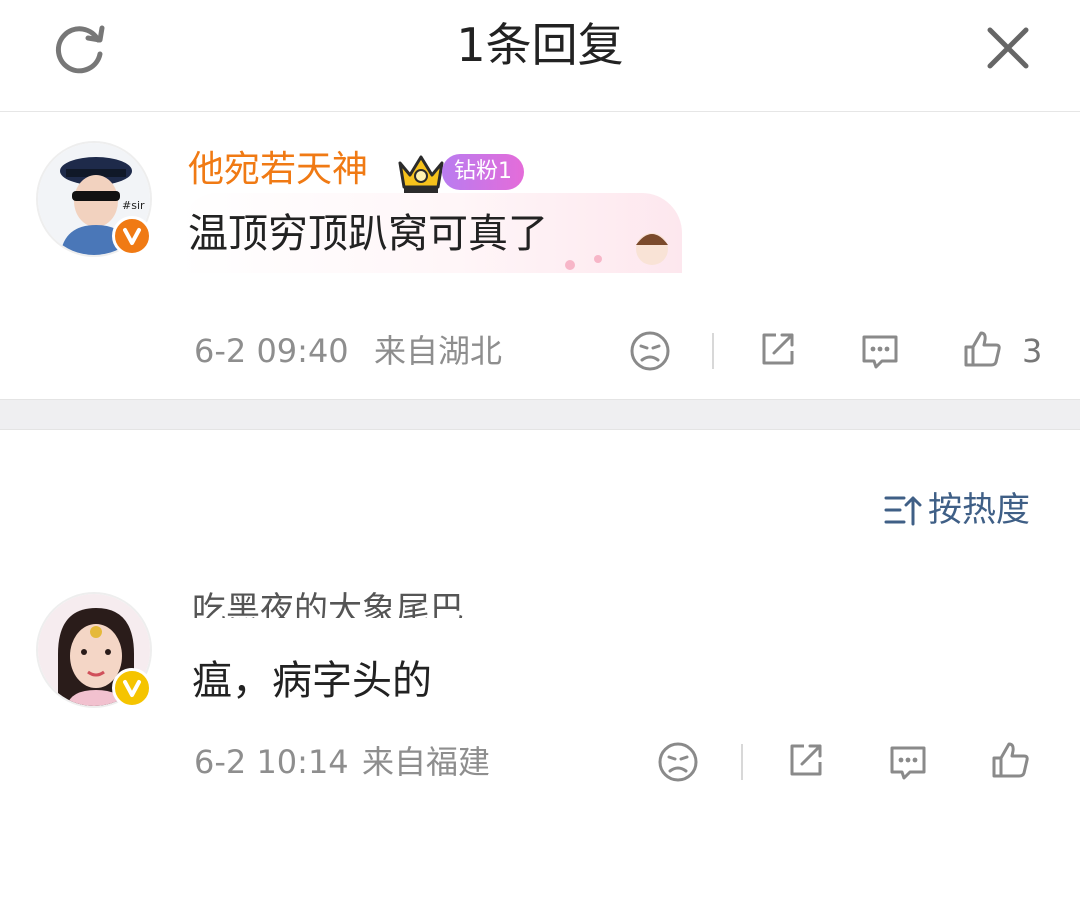 This screenshot has height=901, width=1080. What do you see at coordinates (312, 681) in the screenshot?
I see `reply-text: 瘟，病字头的` at bounding box center [312, 681].